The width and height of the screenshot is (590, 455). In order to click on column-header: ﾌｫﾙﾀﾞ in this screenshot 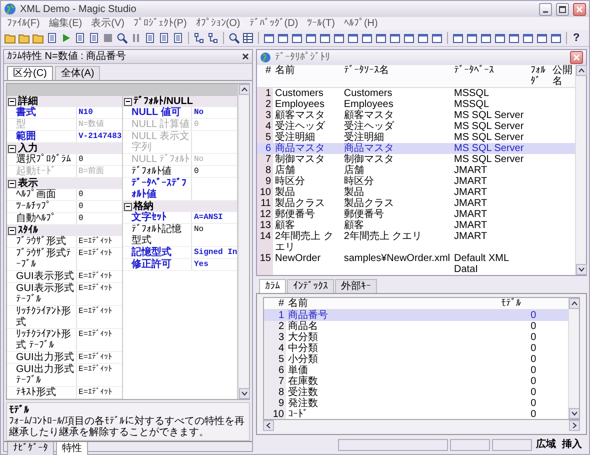, I will do `click(539, 76)`.